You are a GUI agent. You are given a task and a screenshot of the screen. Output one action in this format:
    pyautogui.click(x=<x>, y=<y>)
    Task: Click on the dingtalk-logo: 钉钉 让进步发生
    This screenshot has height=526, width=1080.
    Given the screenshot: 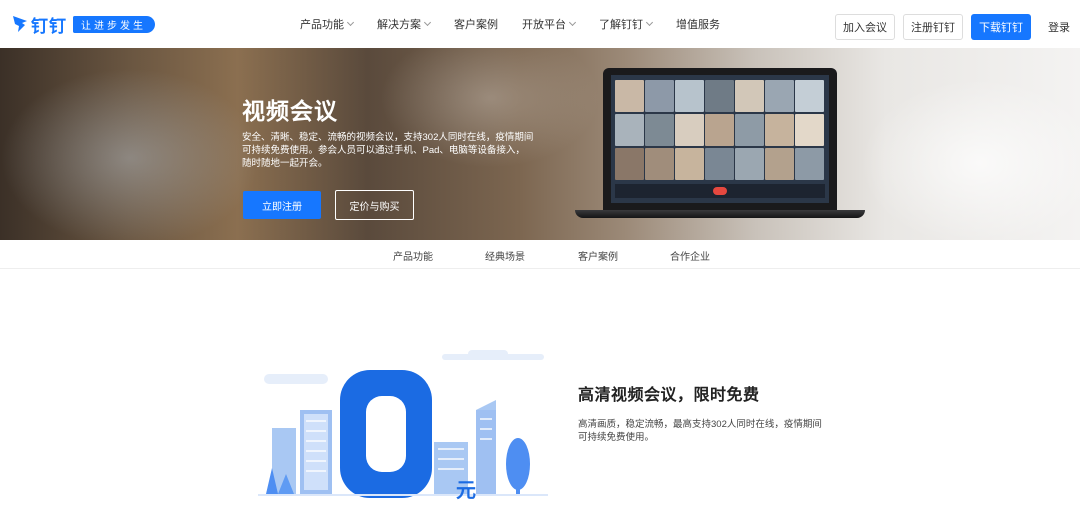 What is the action you would take?
    pyautogui.click(x=83, y=25)
    